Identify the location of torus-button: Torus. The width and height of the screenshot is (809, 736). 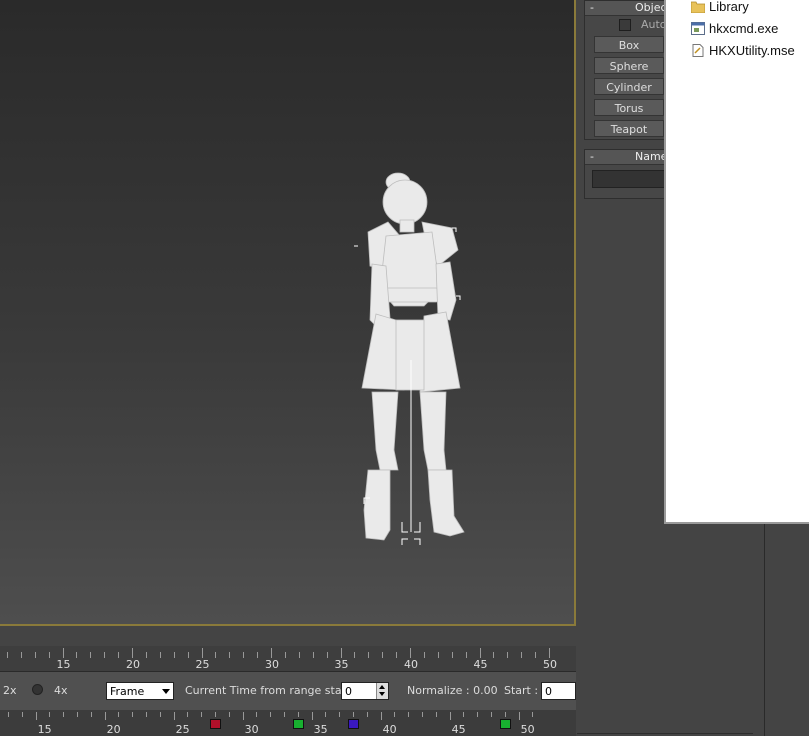
(629, 107).